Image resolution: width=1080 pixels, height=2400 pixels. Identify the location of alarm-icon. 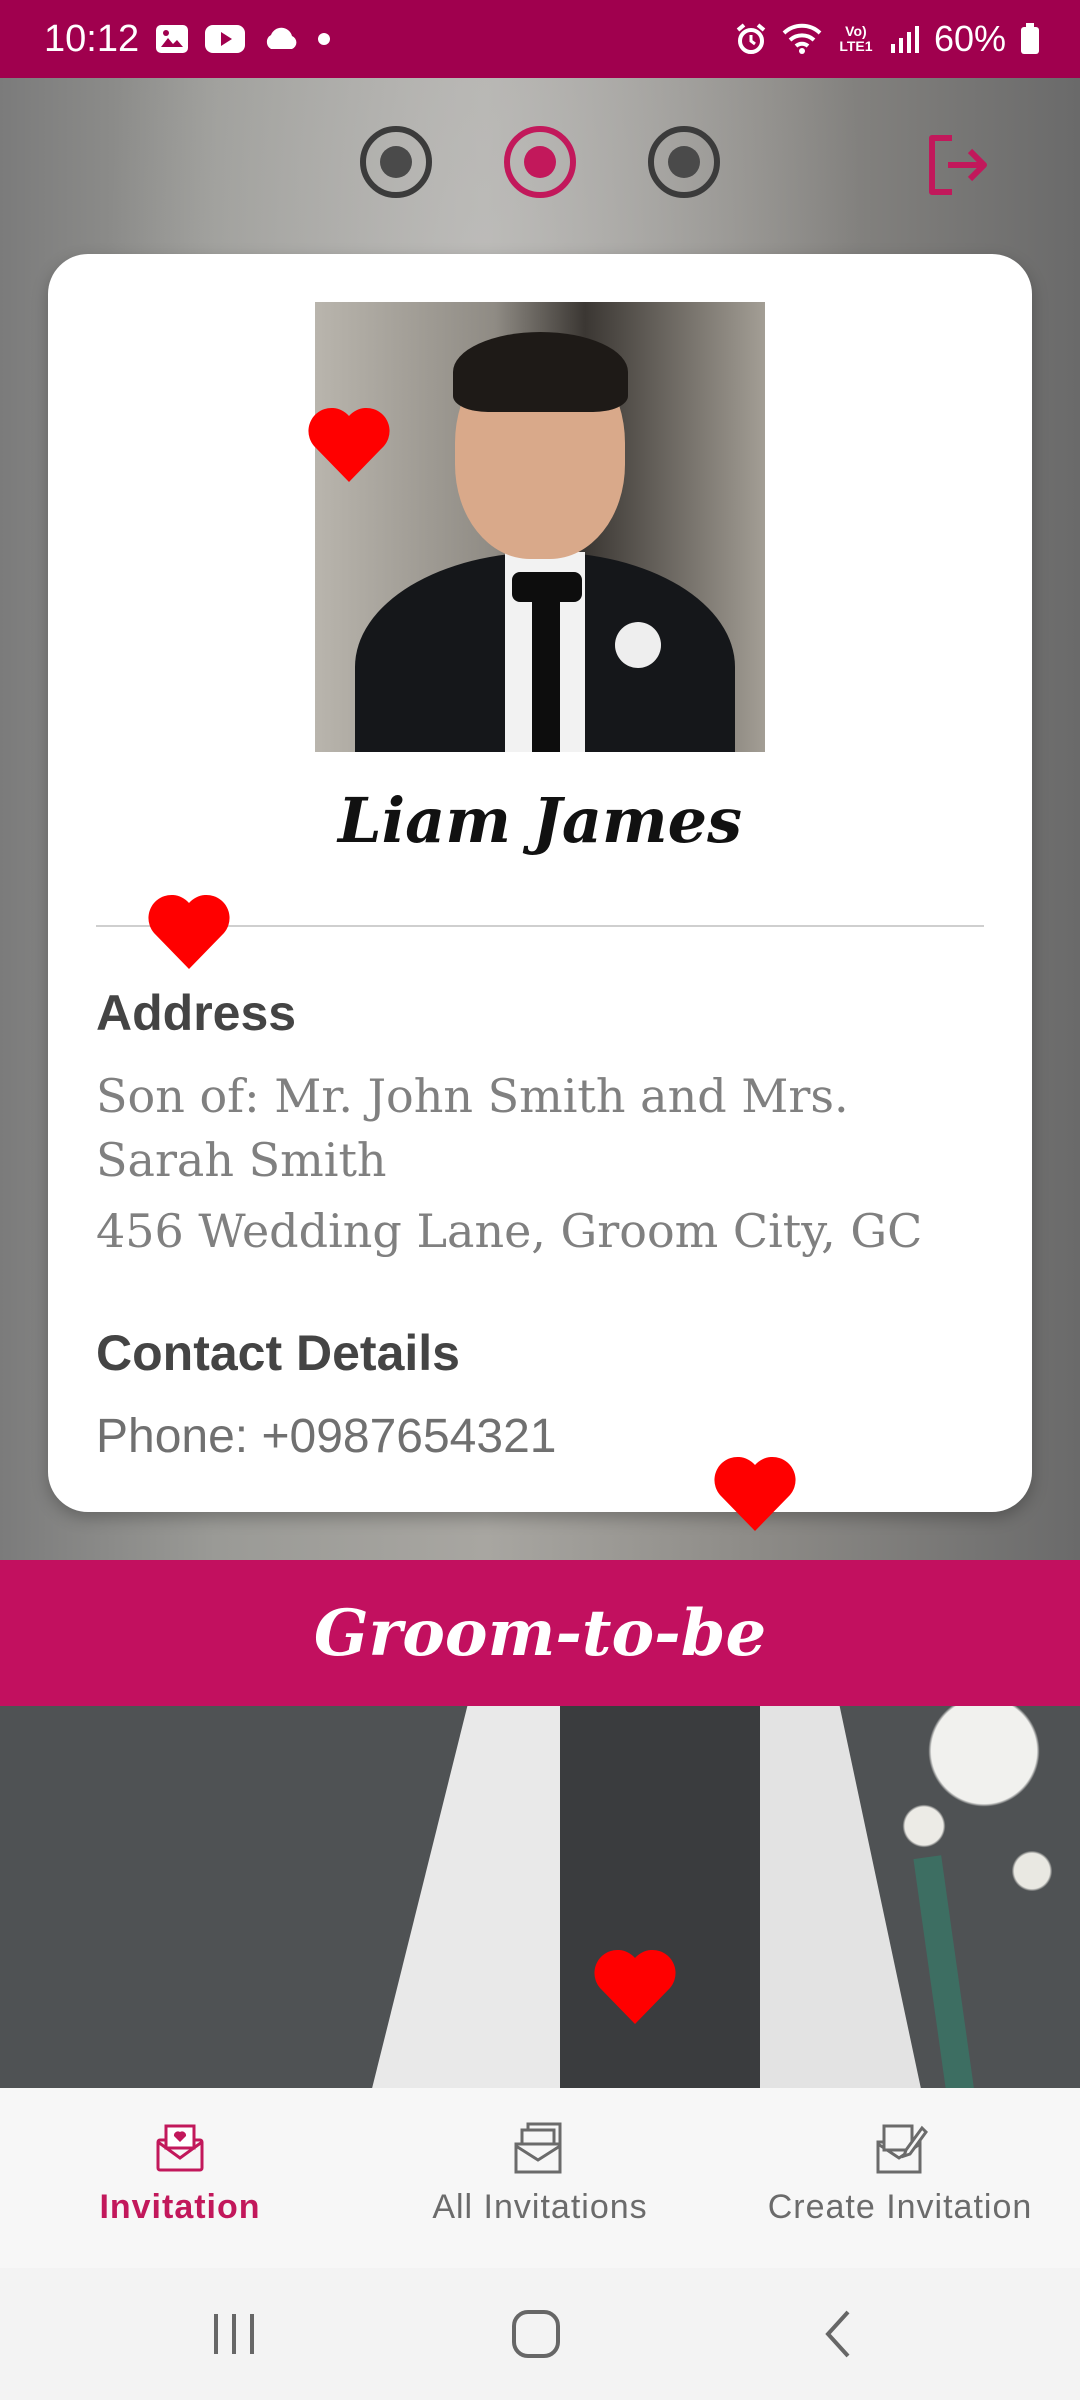
(751, 39).